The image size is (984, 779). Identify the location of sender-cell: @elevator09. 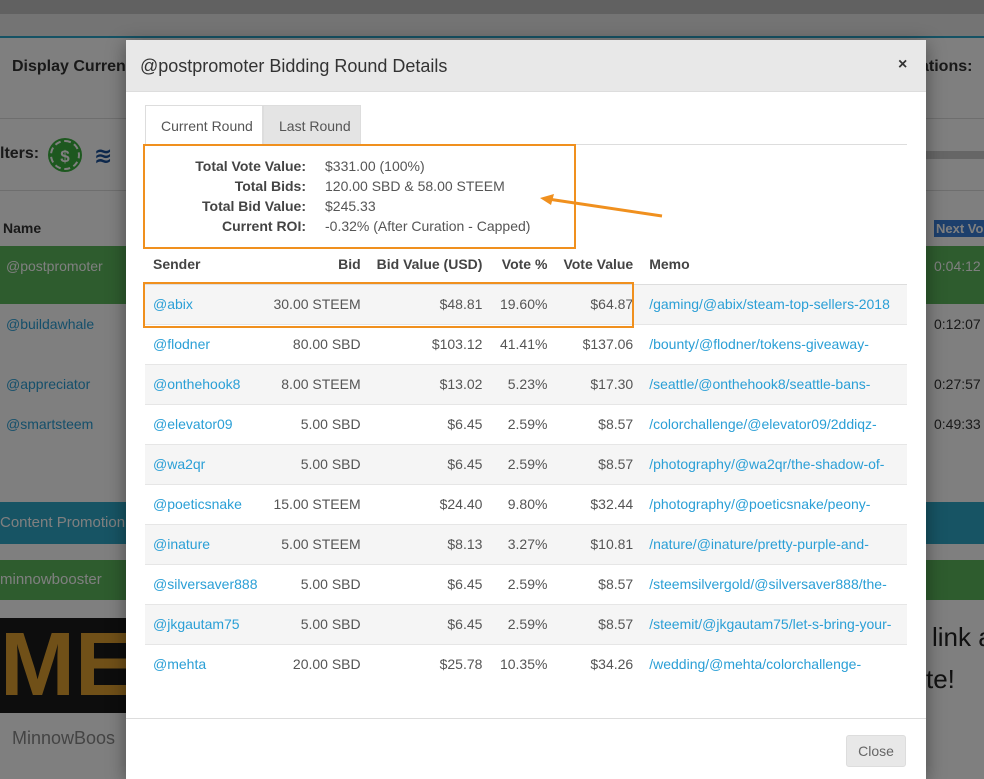
(205, 423).